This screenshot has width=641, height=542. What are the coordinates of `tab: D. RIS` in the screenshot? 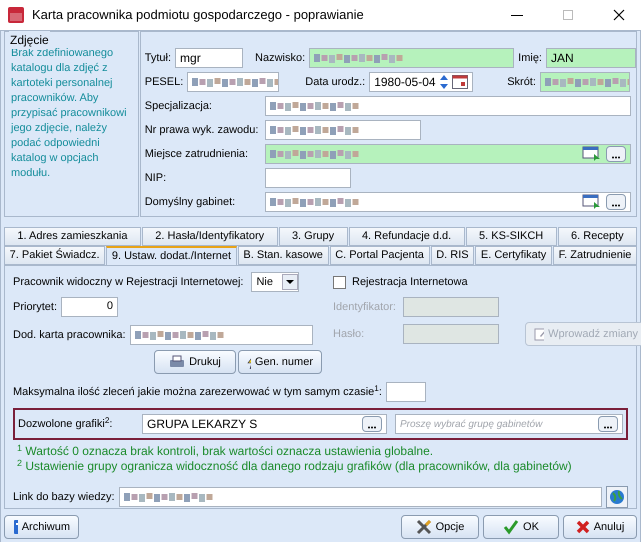 It's located at (452, 255).